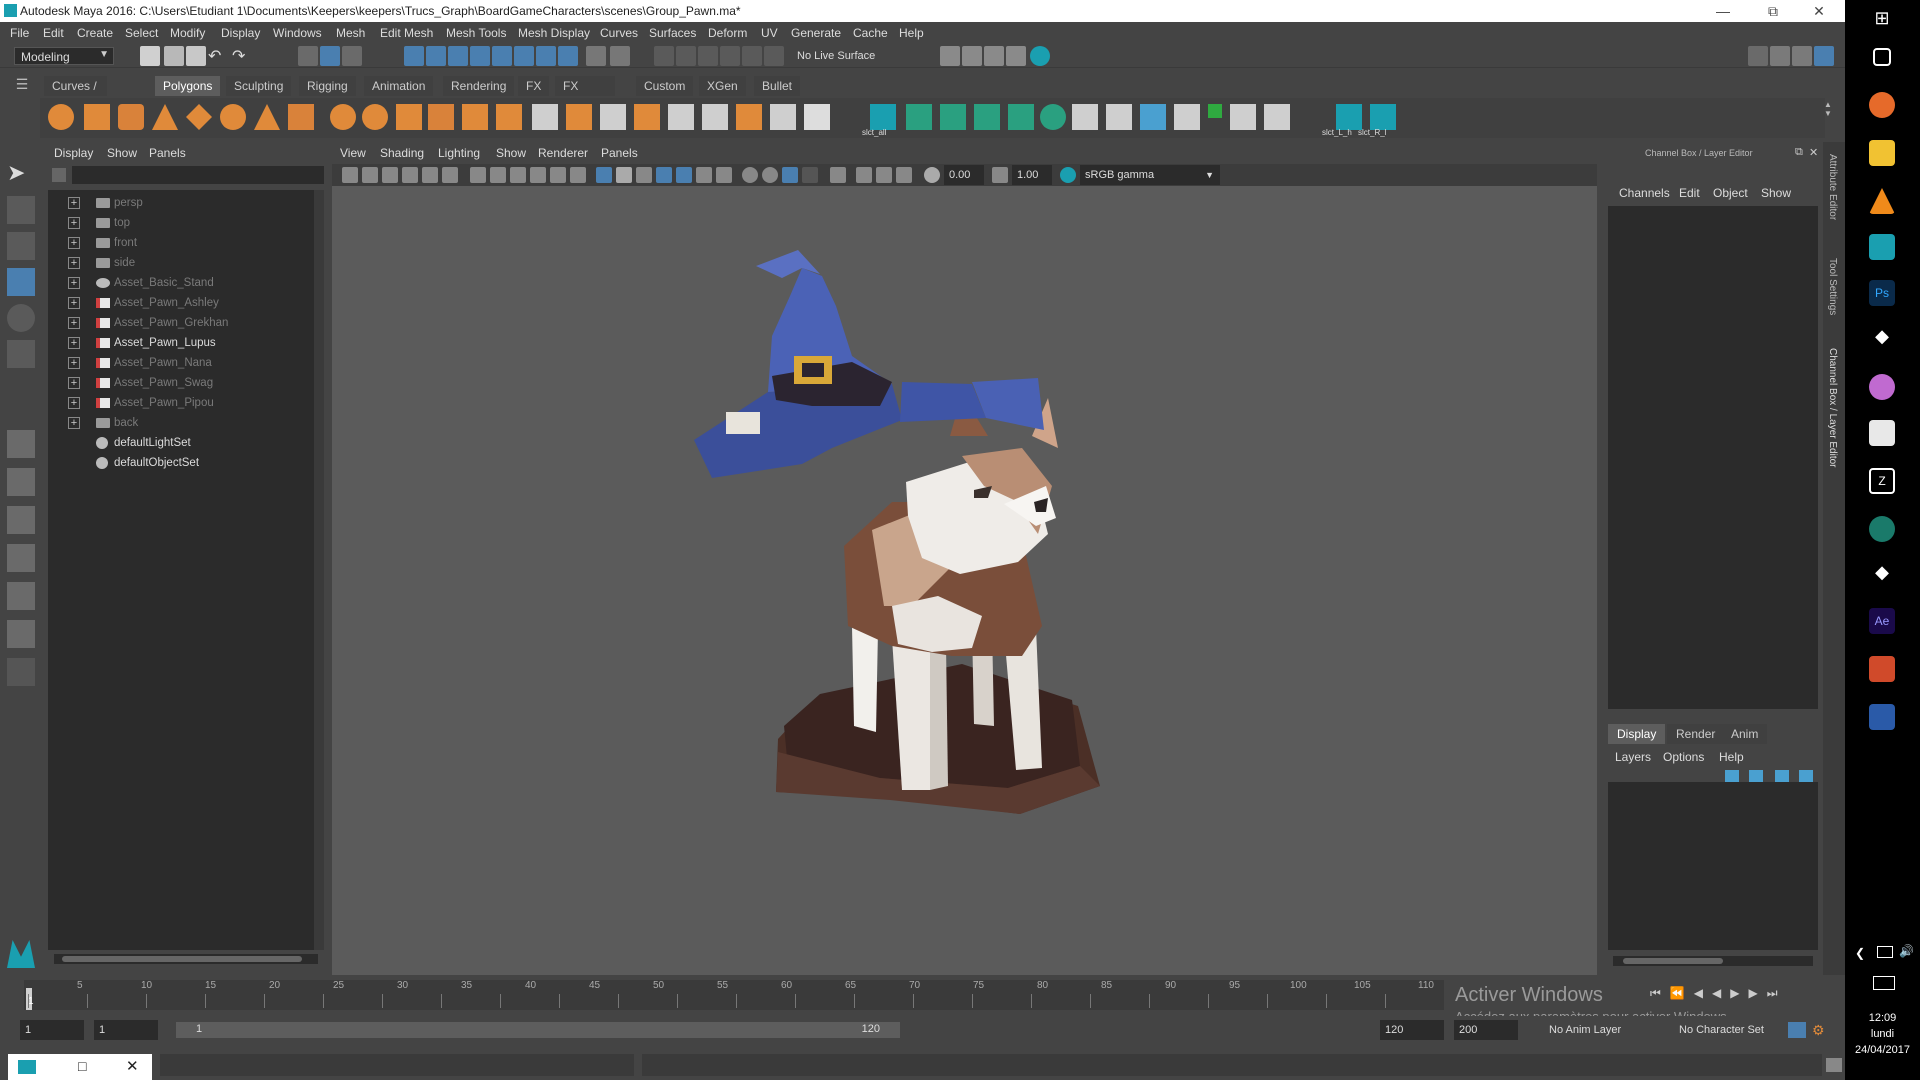  I want to click on menu-mesh-tools: Mesh Tools, so click(476, 33).